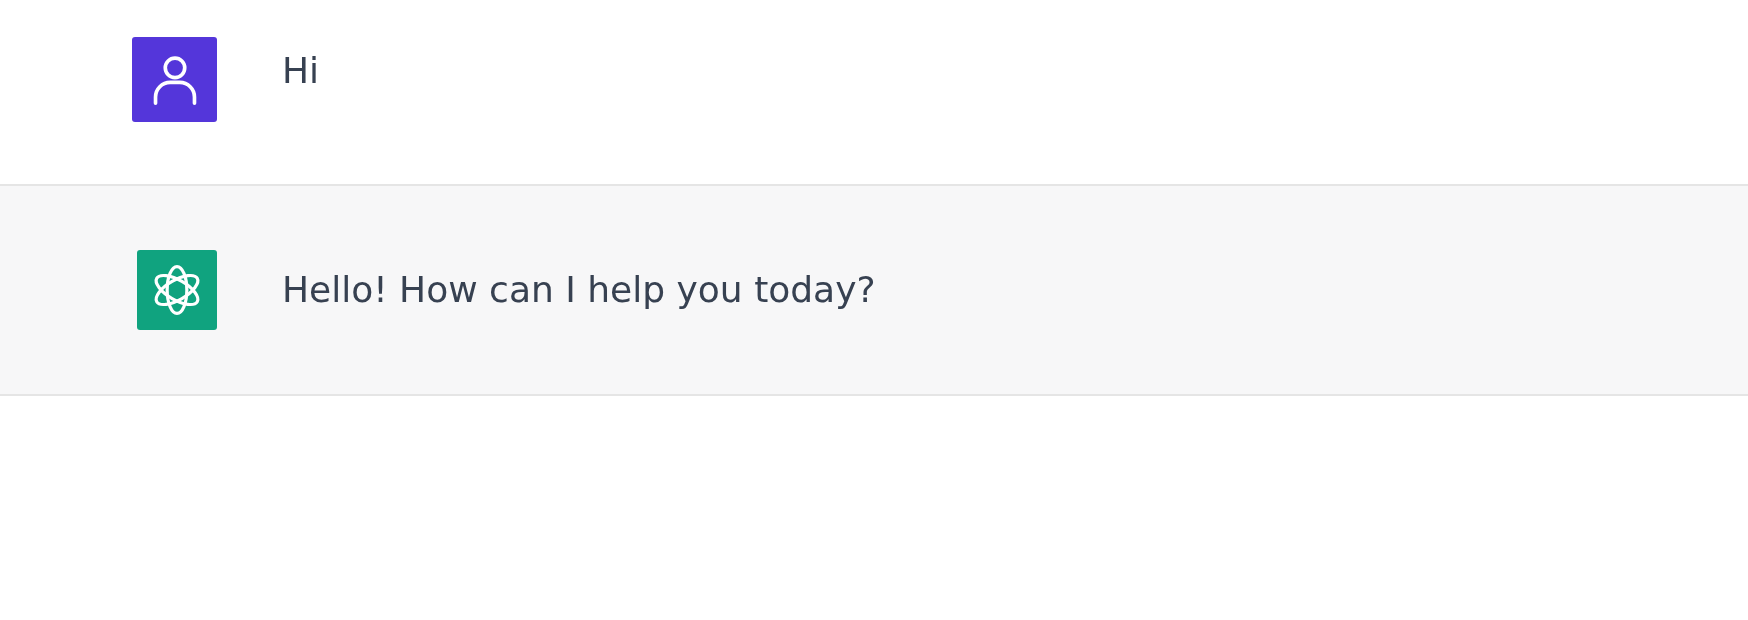 This screenshot has height=620, width=1748. What do you see at coordinates (174, 79) in the screenshot?
I see `user-avatar-icon` at bounding box center [174, 79].